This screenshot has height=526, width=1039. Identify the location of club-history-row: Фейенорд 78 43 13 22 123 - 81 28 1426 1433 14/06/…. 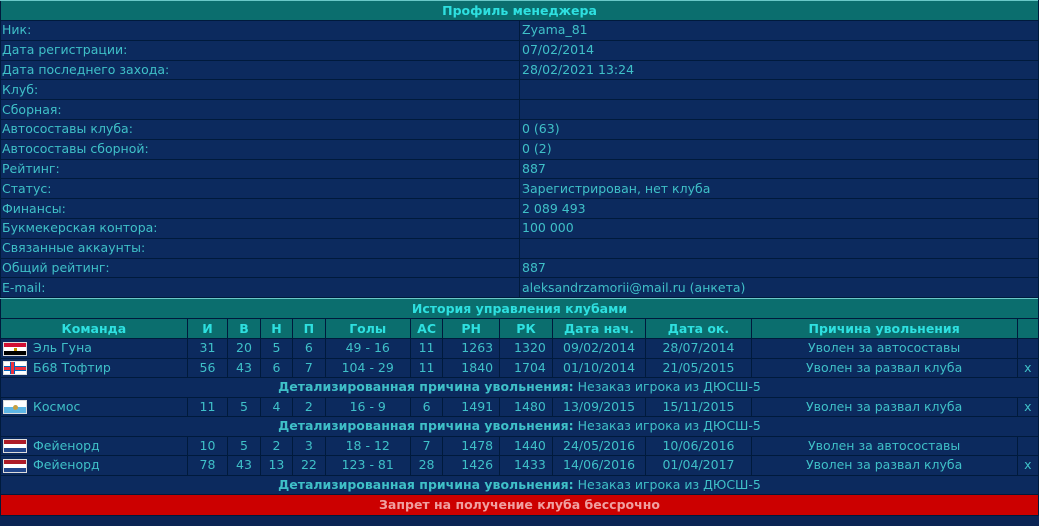
(519, 465).